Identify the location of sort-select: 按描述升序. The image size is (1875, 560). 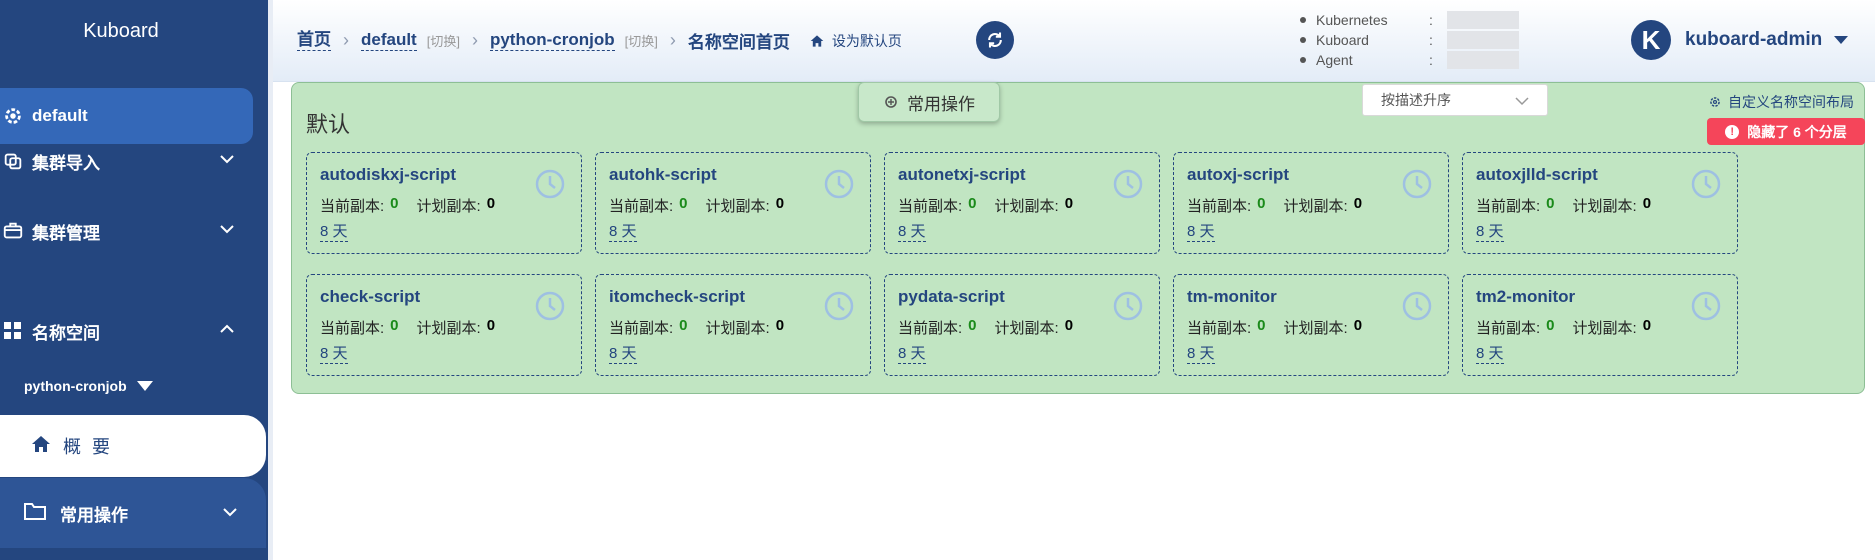
(1455, 100).